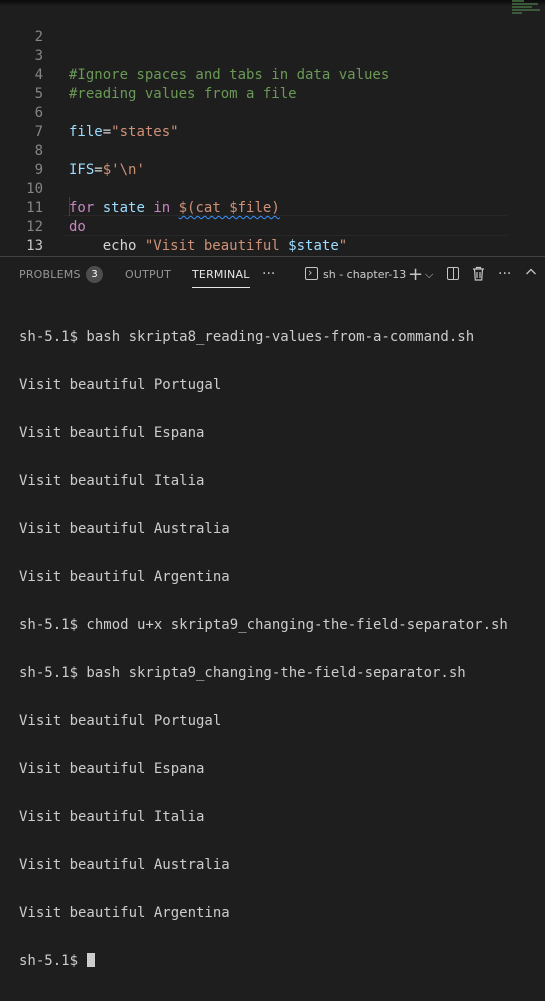  I want to click on tab-terminal: TERMINAL, so click(221, 274).